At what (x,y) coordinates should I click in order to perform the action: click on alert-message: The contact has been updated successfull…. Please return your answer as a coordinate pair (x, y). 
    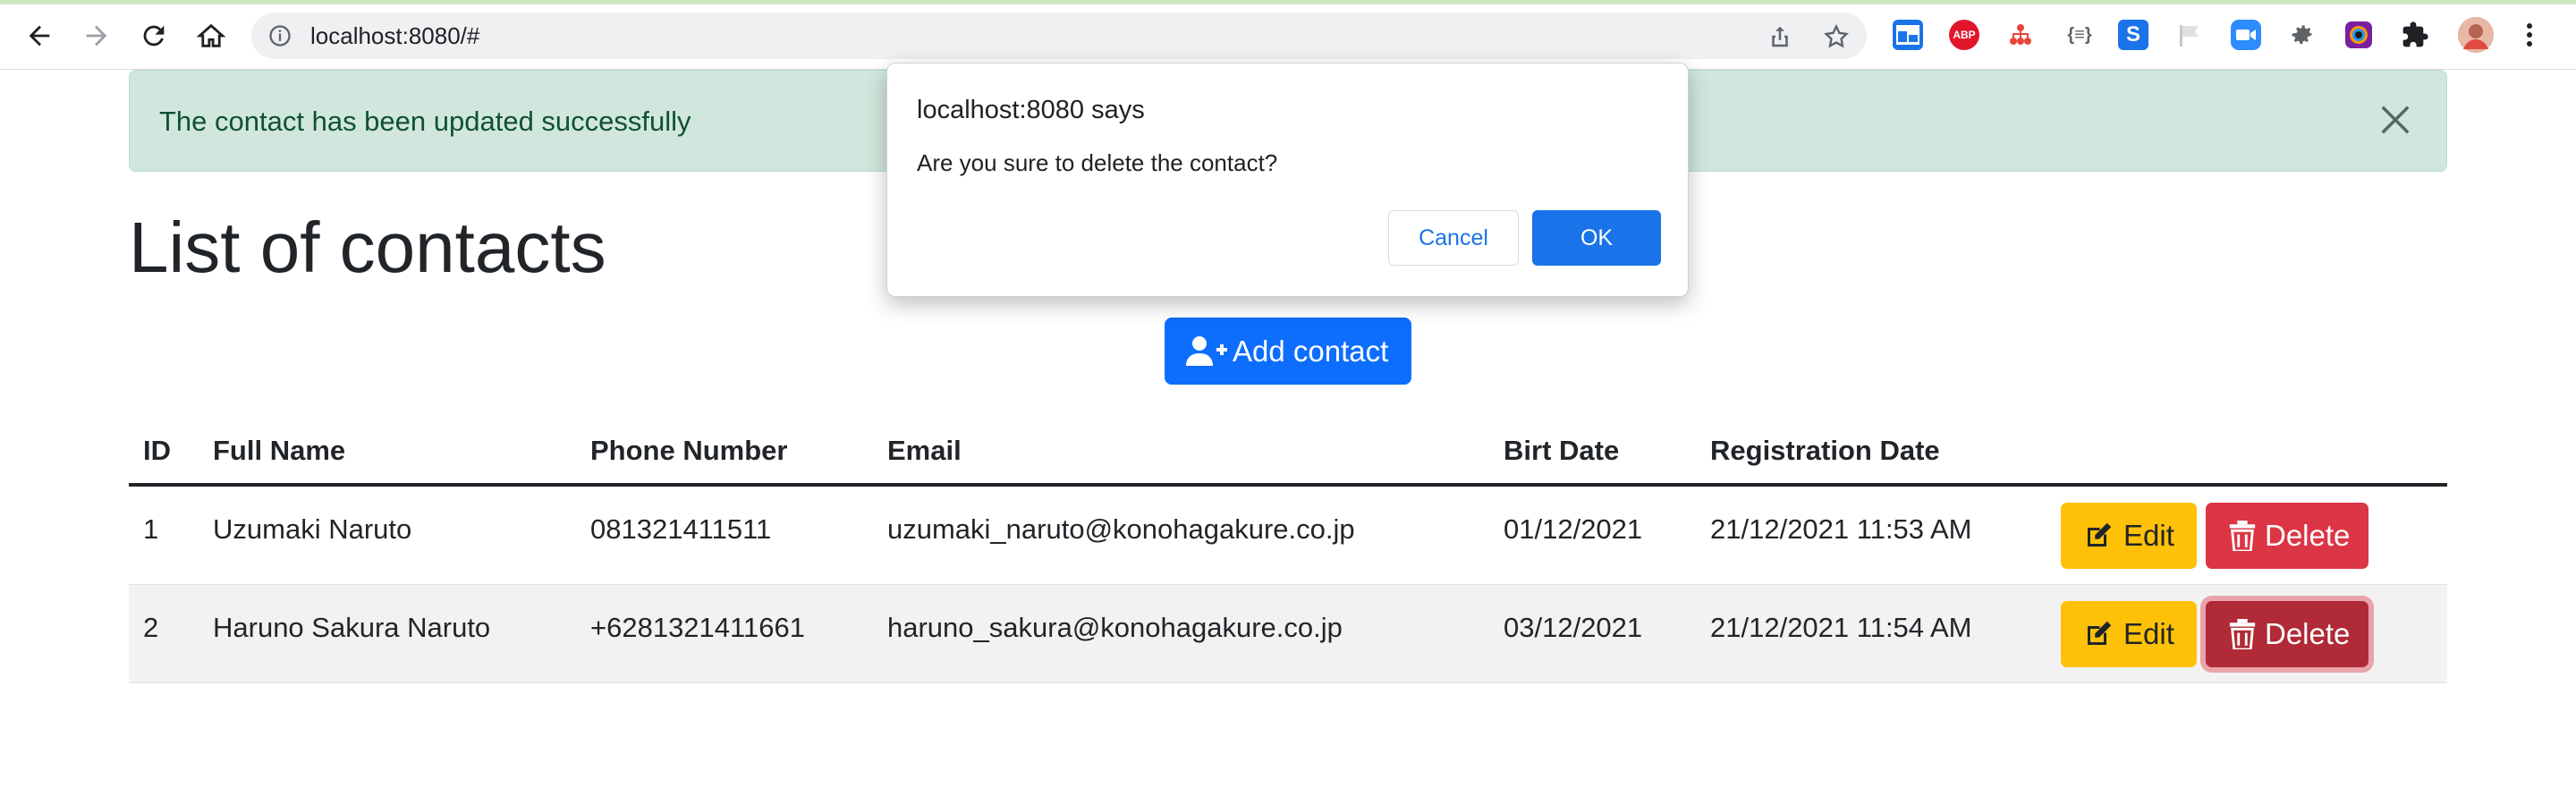
    Looking at the image, I should click on (425, 121).